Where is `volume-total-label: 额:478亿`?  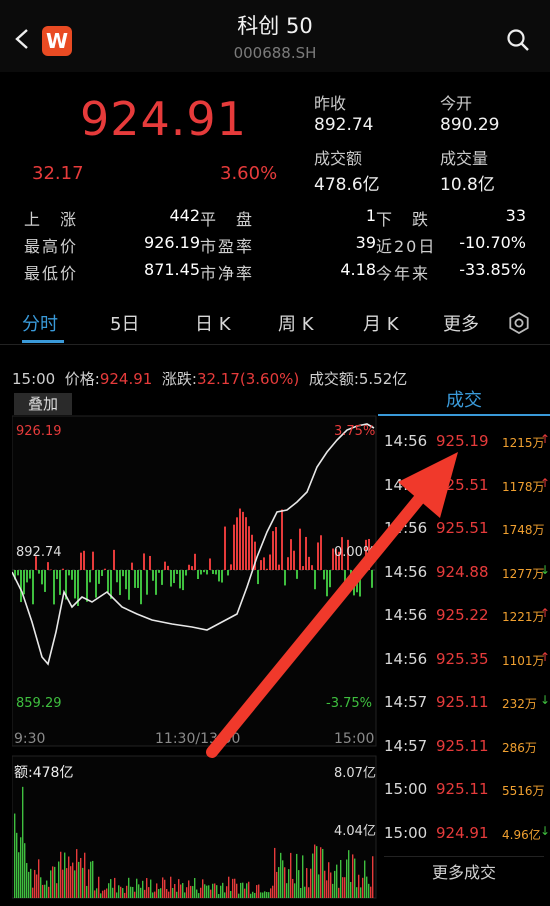 volume-total-label: 额:478亿 is located at coordinates (44, 773).